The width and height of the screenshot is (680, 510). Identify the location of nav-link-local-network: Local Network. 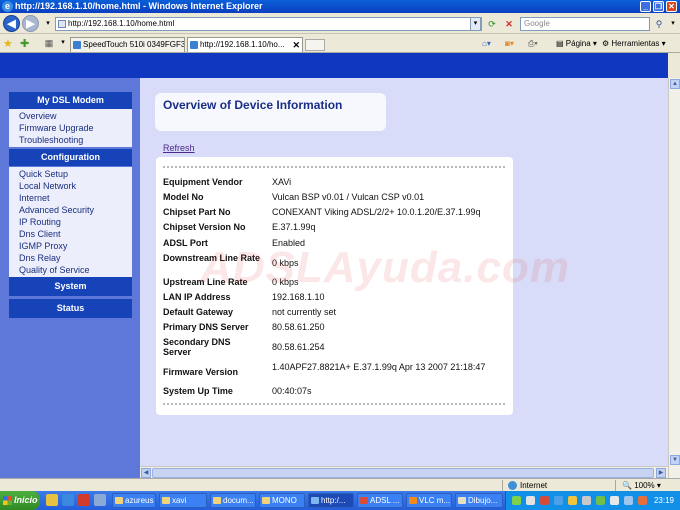
(70, 186).